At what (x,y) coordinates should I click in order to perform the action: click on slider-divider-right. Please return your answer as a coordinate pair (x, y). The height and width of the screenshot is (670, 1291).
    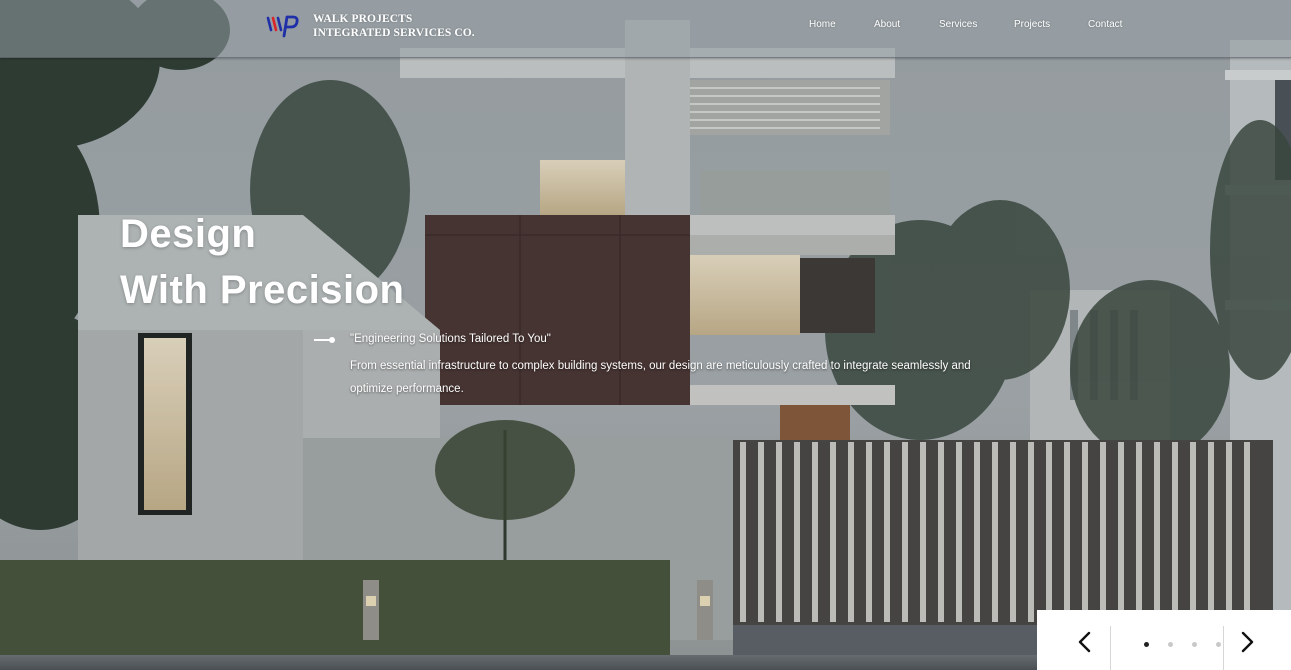
    Looking at the image, I should click on (1223, 648).